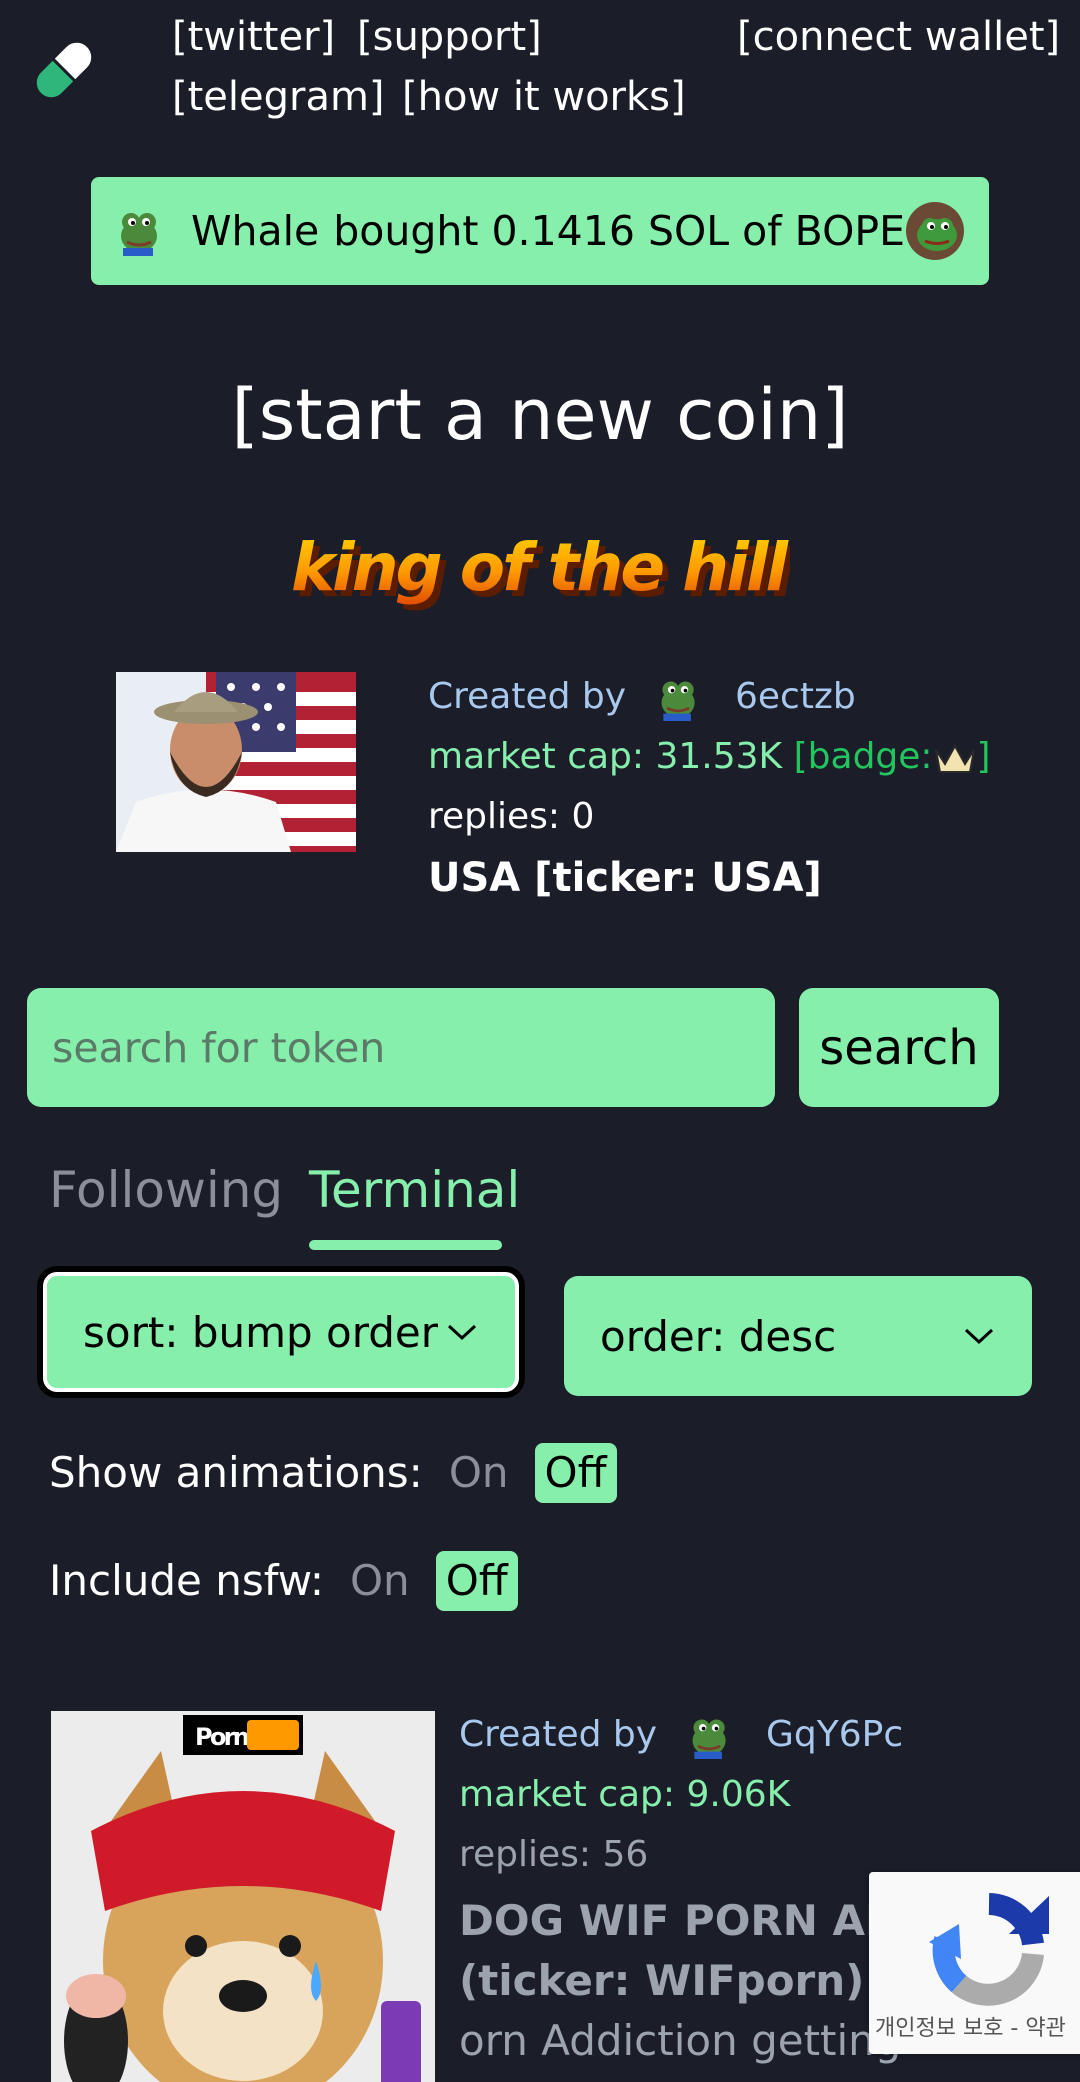 The image size is (1080, 2082). What do you see at coordinates (680, 2040) in the screenshot?
I see `coin-description: orn Addiction getting` at bounding box center [680, 2040].